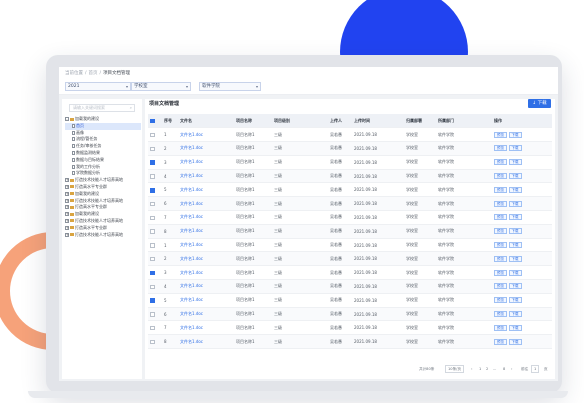 Image resolution: width=584 pixels, height=403 pixels. What do you see at coordinates (103, 126) in the screenshot?
I see `tree-node: 首页` at bounding box center [103, 126].